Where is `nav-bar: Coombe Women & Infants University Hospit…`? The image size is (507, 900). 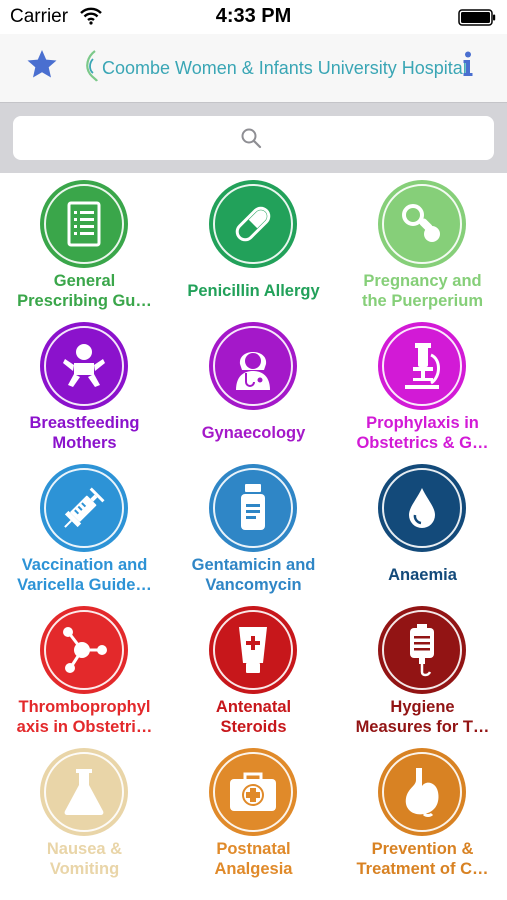
nav-bar: Coombe Women & Infants University Hospit… is located at coordinates (253, 68).